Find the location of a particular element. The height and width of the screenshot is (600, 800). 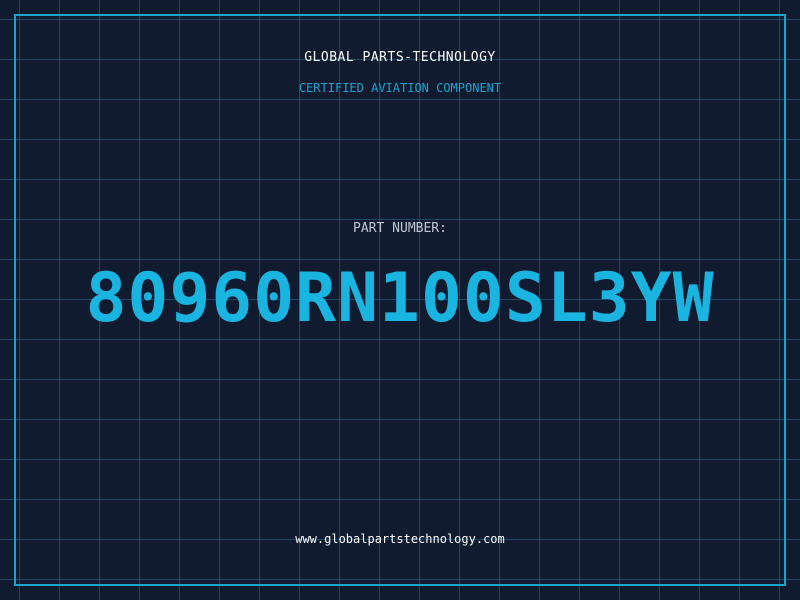

website-url: www.globalpartstechnology.com is located at coordinates (400, 539).